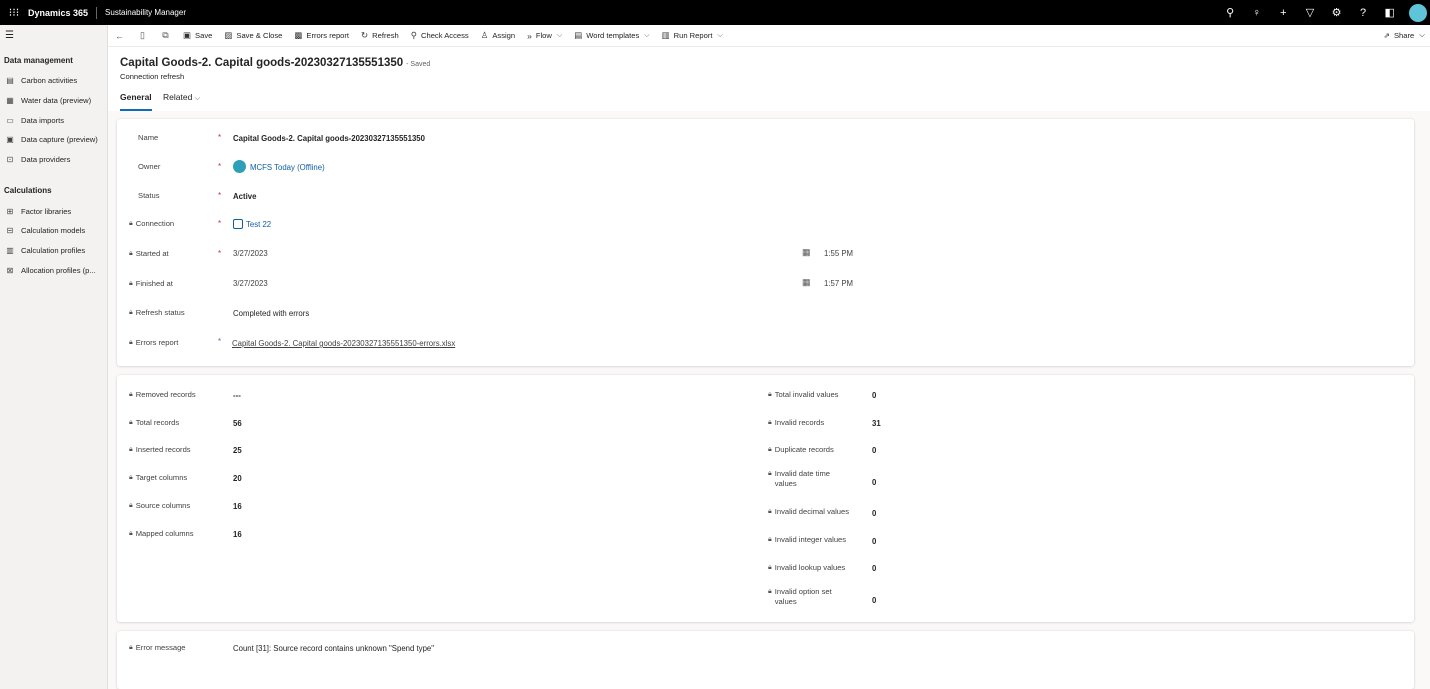 This screenshot has height=689, width=1430. What do you see at coordinates (874, 568) in the screenshot?
I see `invalid-lookup-value: 0` at bounding box center [874, 568].